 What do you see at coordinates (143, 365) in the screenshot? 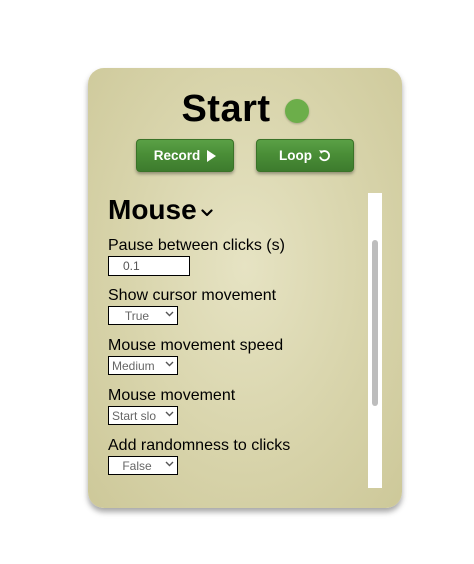
I see `movement-speed-select: Medium` at bounding box center [143, 365].